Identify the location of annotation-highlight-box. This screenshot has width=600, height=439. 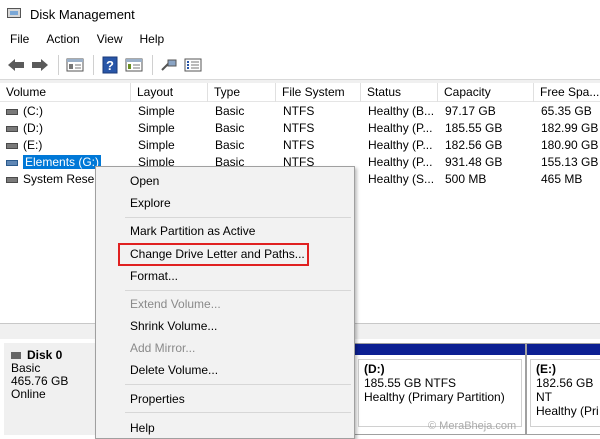
(213, 254).